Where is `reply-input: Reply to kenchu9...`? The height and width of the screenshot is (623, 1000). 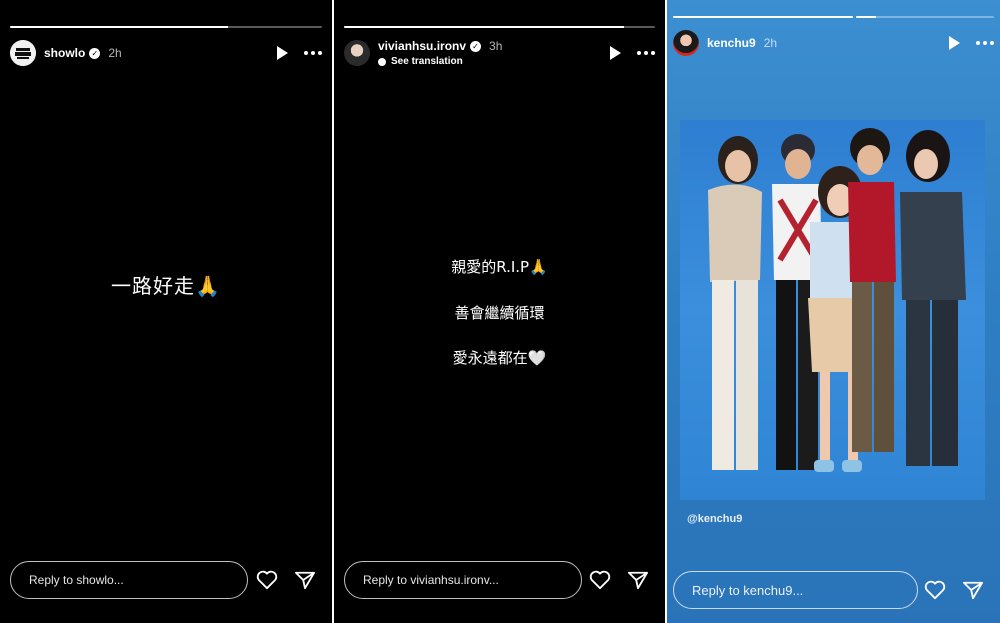 reply-input: Reply to kenchu9... is located at coordinates (795, 590).